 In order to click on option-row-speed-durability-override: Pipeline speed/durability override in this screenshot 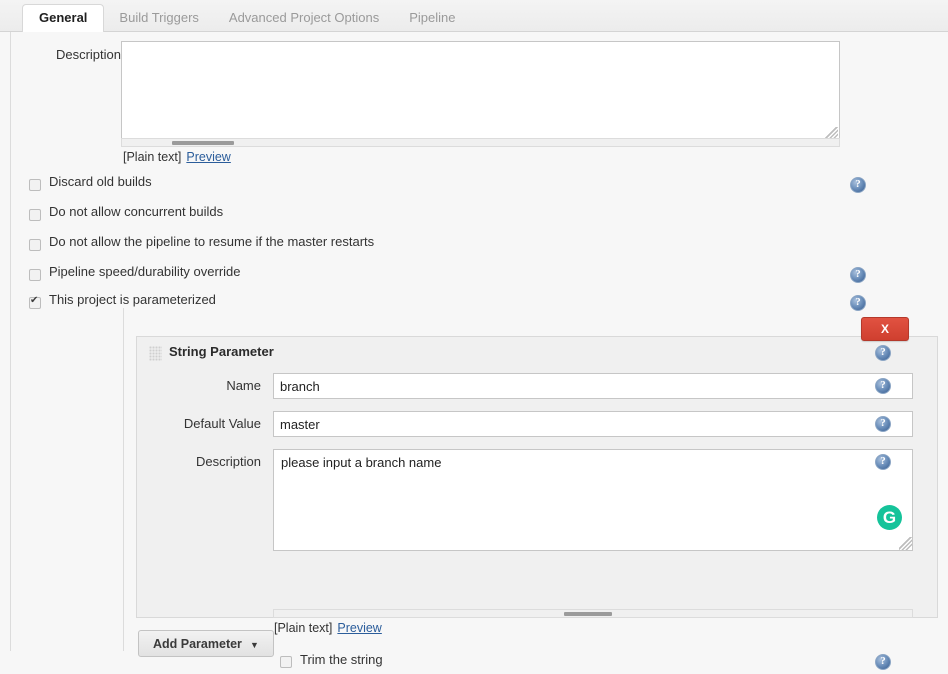, I will do `click(479, 277)`.